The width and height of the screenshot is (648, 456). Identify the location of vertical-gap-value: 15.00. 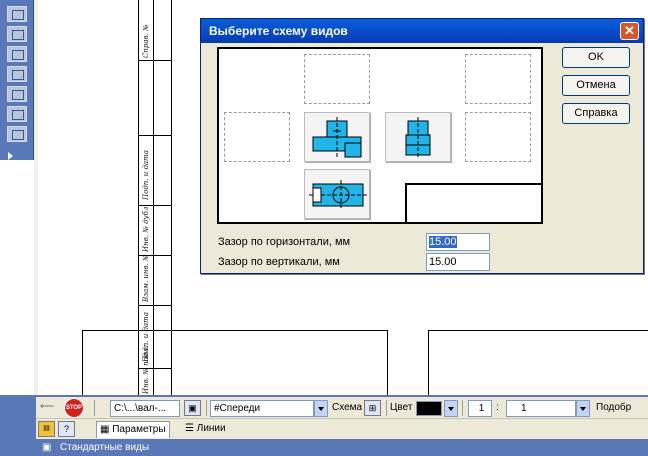
(443, 262).